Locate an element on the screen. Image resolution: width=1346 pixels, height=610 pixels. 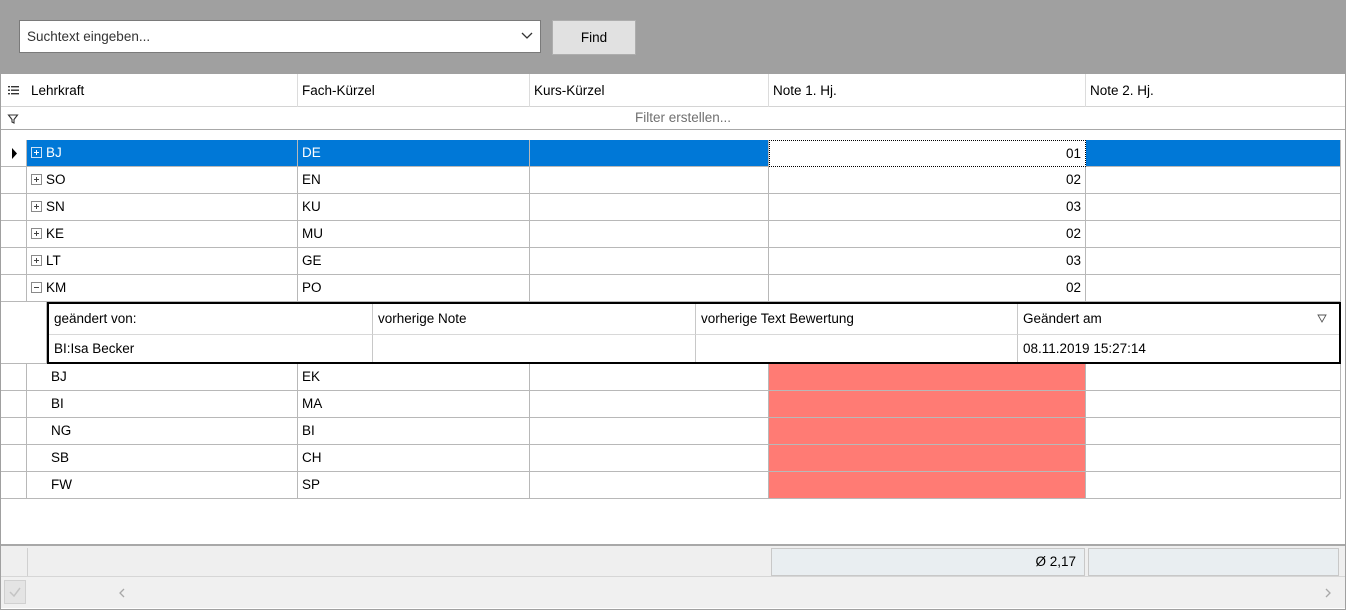
column-header-fach-kuerzel: Fach-Kürzel is located at coordinates (414, 90).